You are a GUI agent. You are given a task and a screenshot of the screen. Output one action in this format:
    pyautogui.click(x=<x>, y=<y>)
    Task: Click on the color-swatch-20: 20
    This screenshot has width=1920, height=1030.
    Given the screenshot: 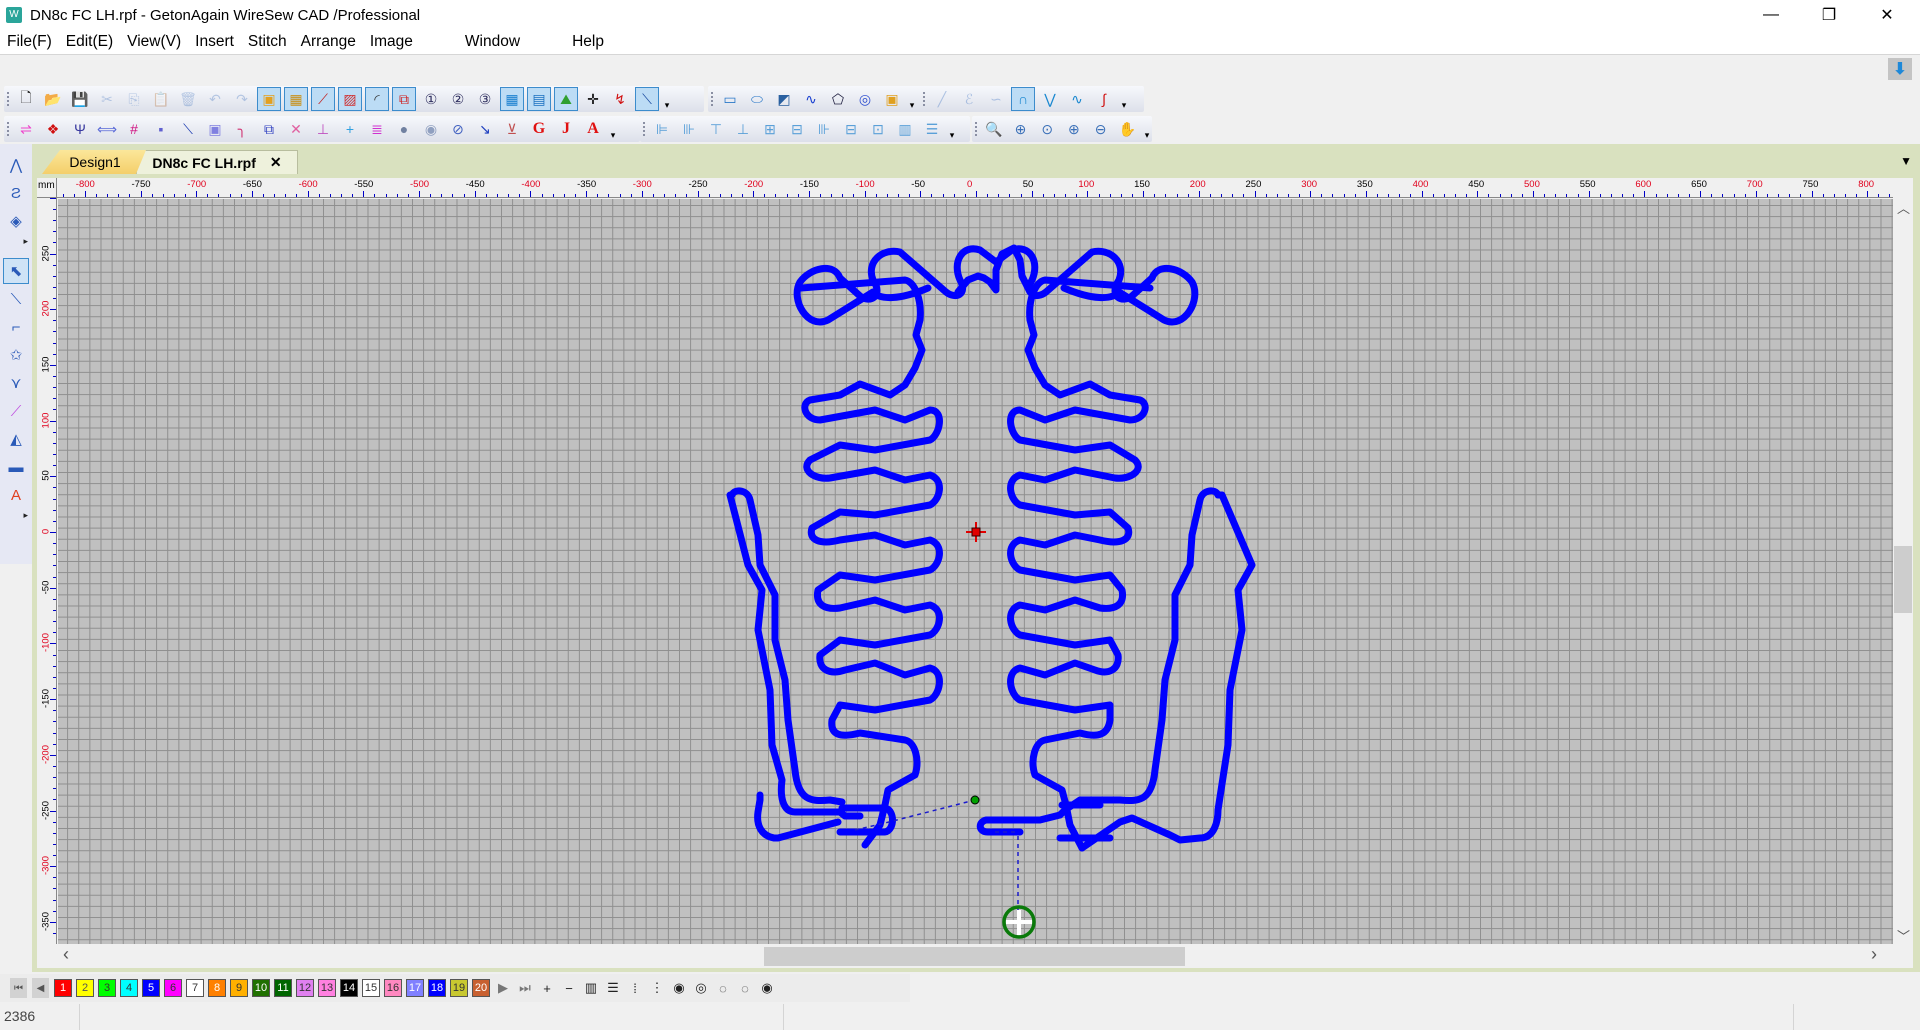 What is the action you would take?
    pyautogui.click(x=481, y=988)
    